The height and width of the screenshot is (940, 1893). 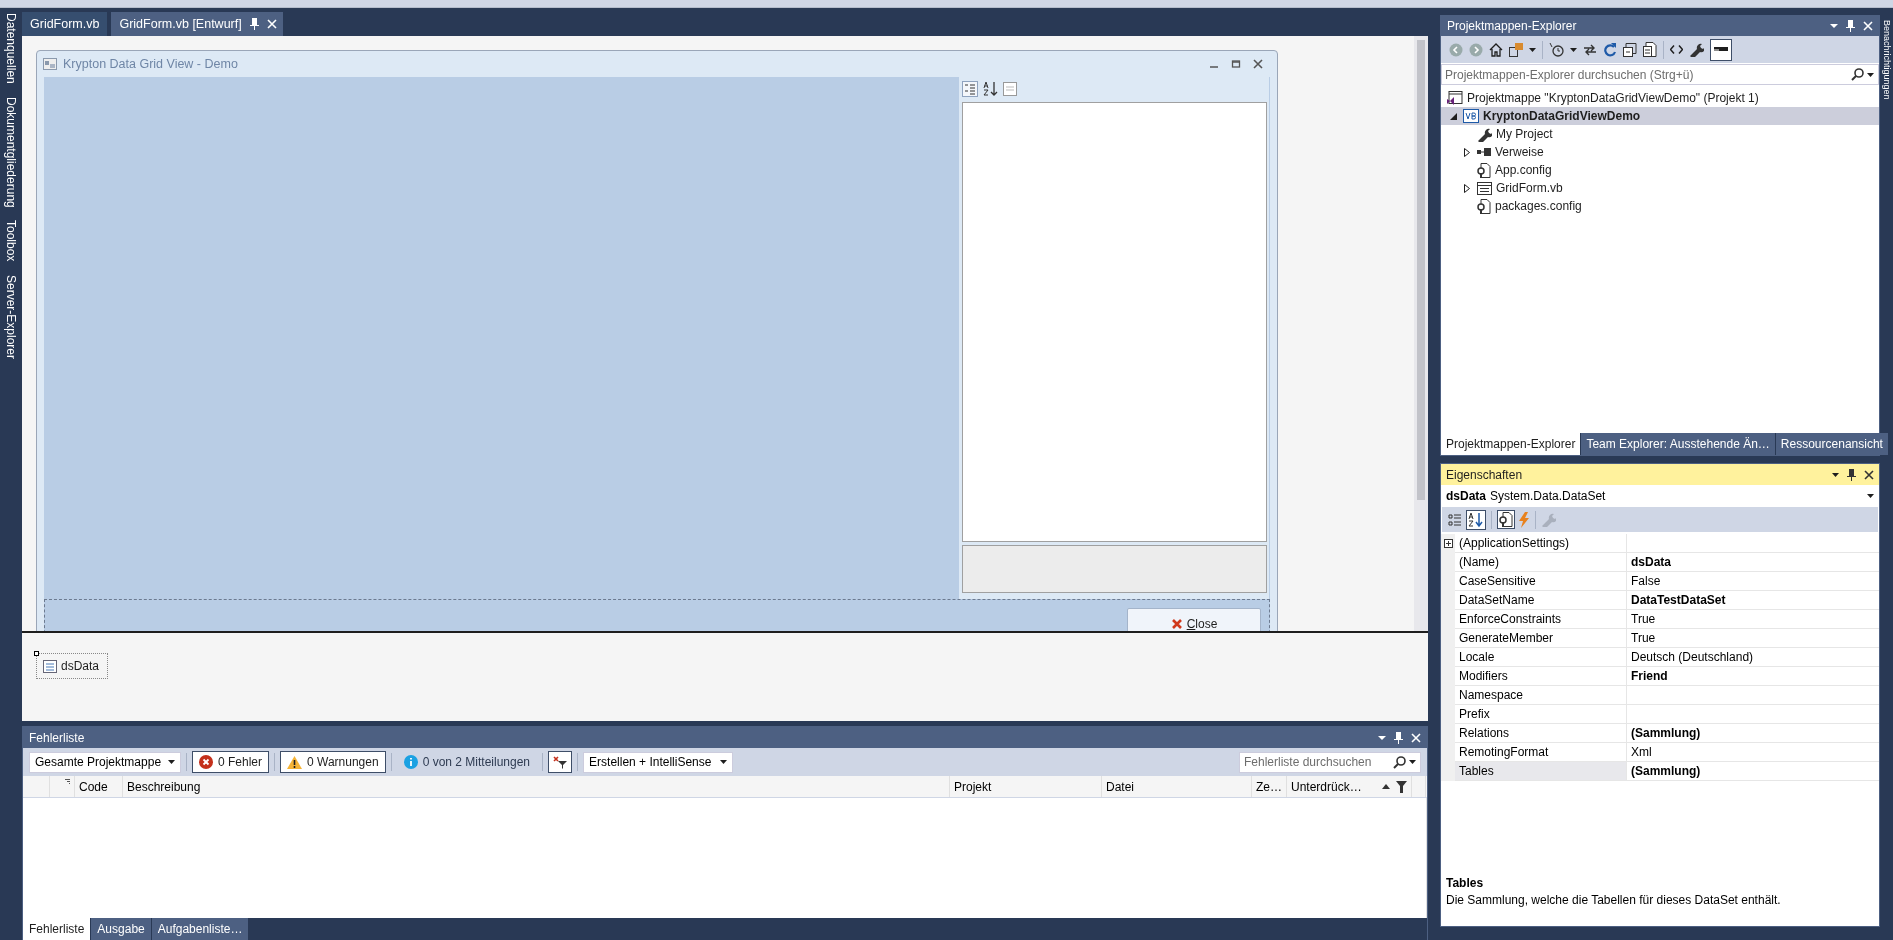 I want to click on property-name: Relations, so click(x=1541, y=733).